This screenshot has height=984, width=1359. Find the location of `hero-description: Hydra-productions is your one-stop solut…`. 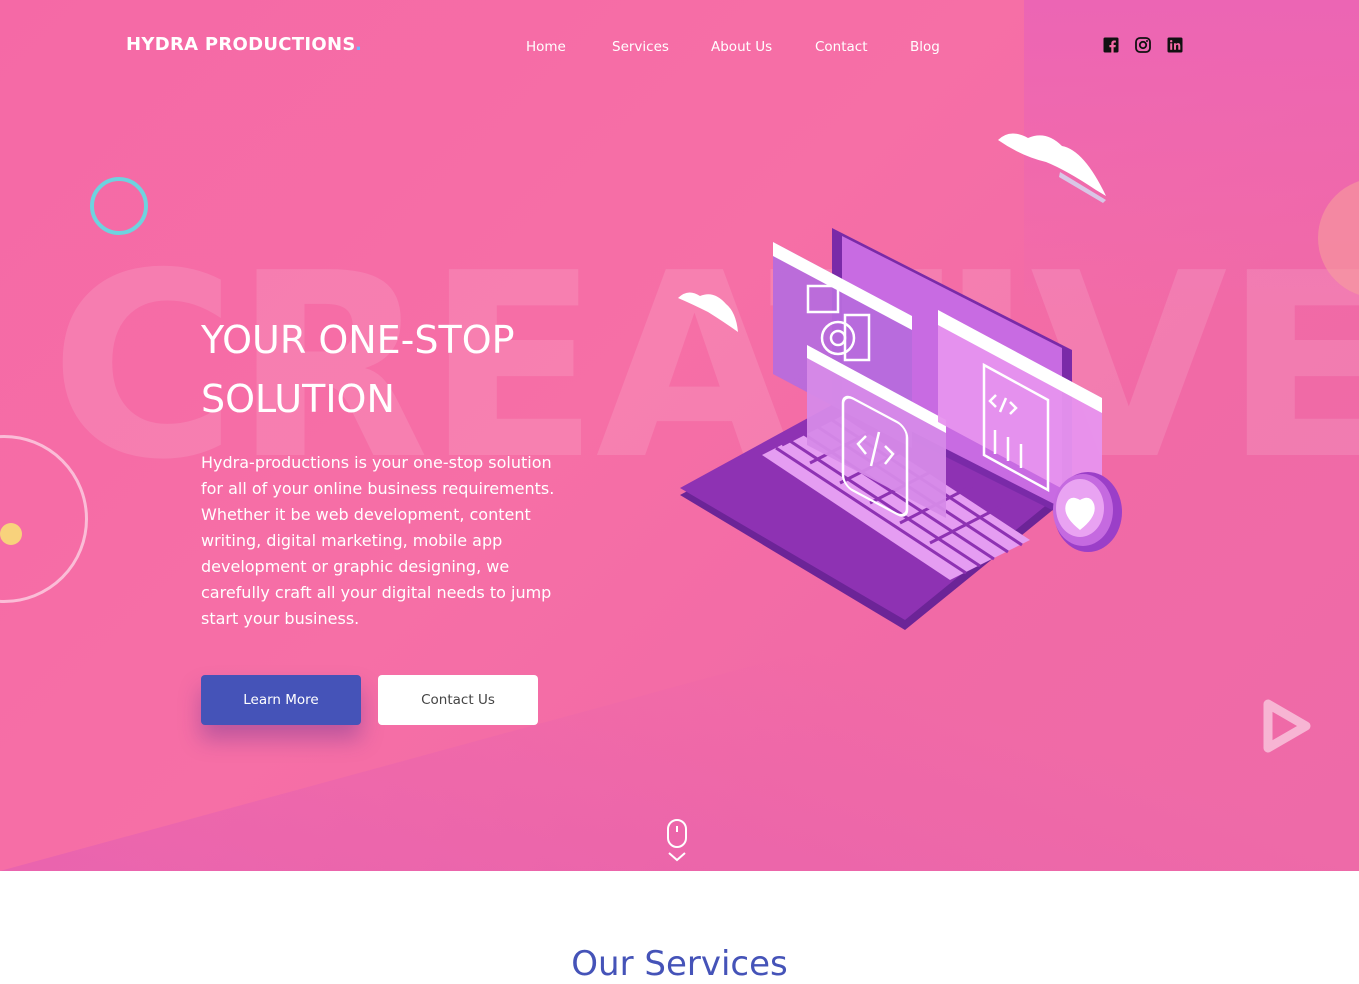

hero-description: Hydra-productions is your one-stop solut… is located at coordinates (378, 540).